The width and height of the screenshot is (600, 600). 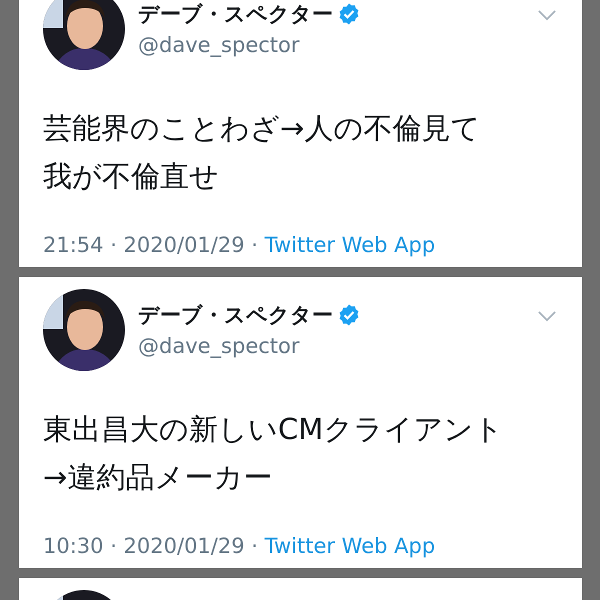 What do you see at coordinates (131, 176) in the screenshot?
I see `tweet-text: 我が不倫直せ` at bounding box center [131, 176].